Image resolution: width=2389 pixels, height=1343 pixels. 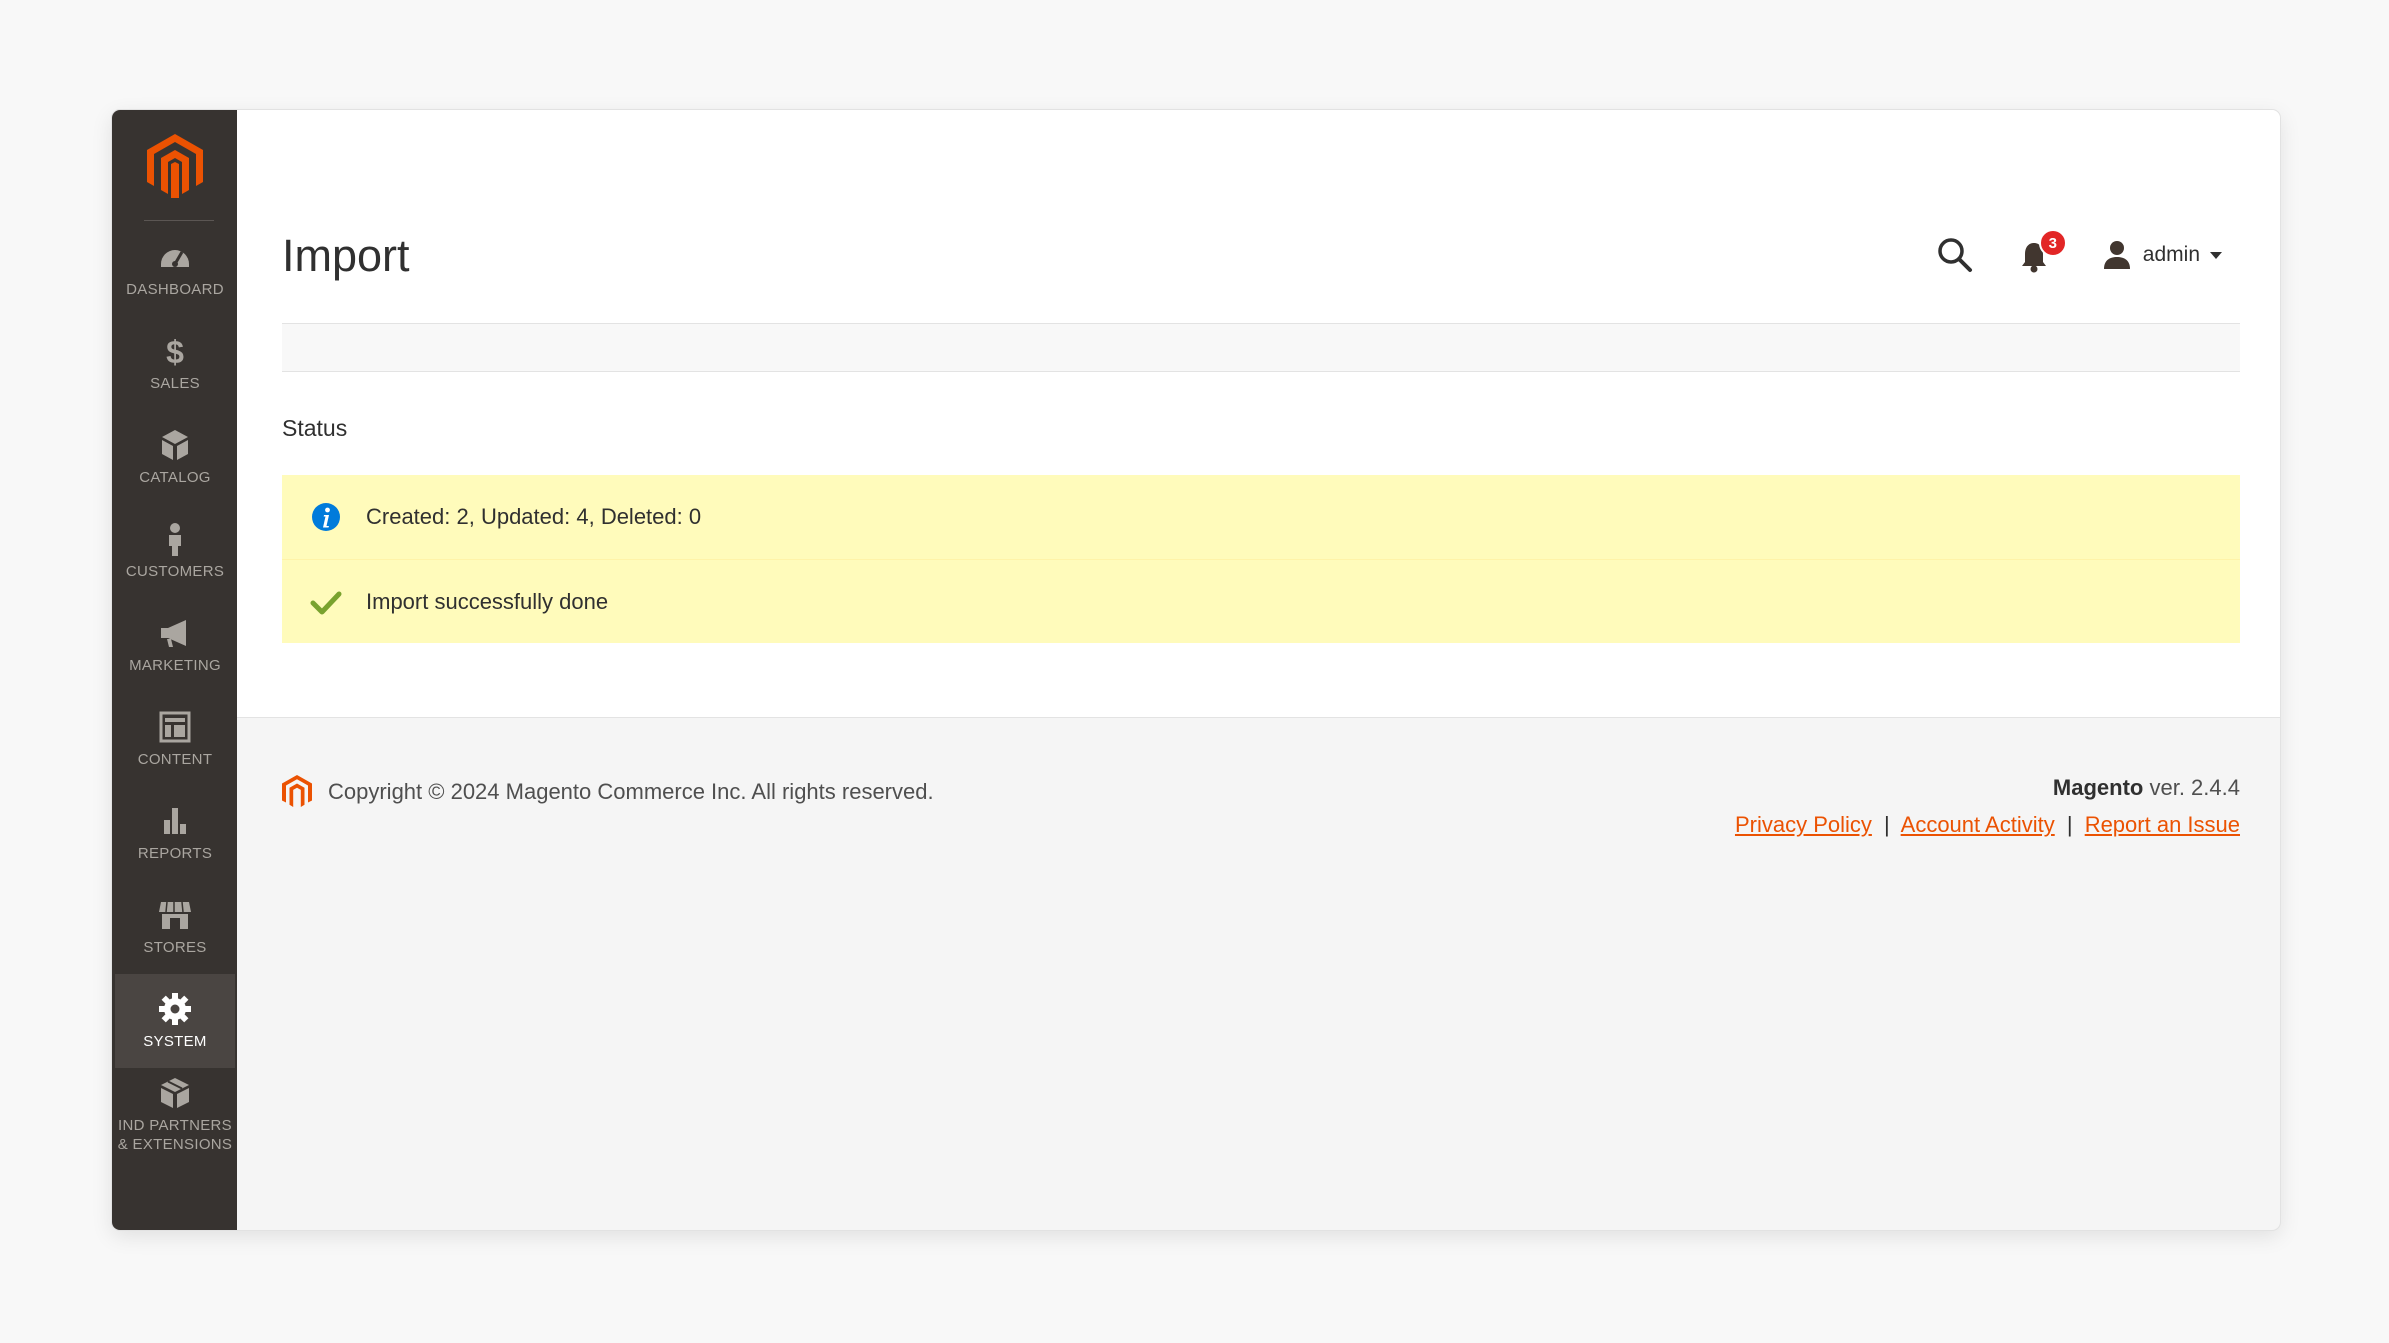 I want to click on sidebar-item-customers: CUSTOMERS, so click(x=175, y=551).